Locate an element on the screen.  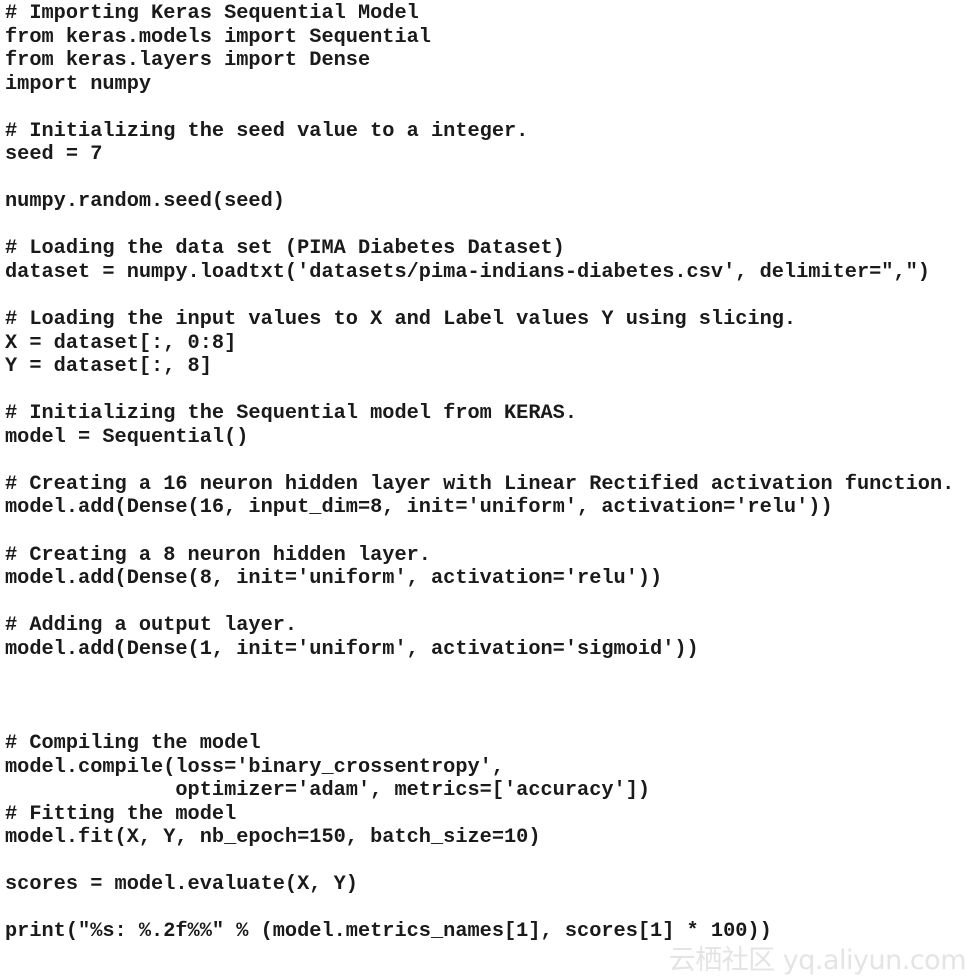
code-comment-line: # Creating a 8 neuron hidden layer. is located at coordinates (218, 555).